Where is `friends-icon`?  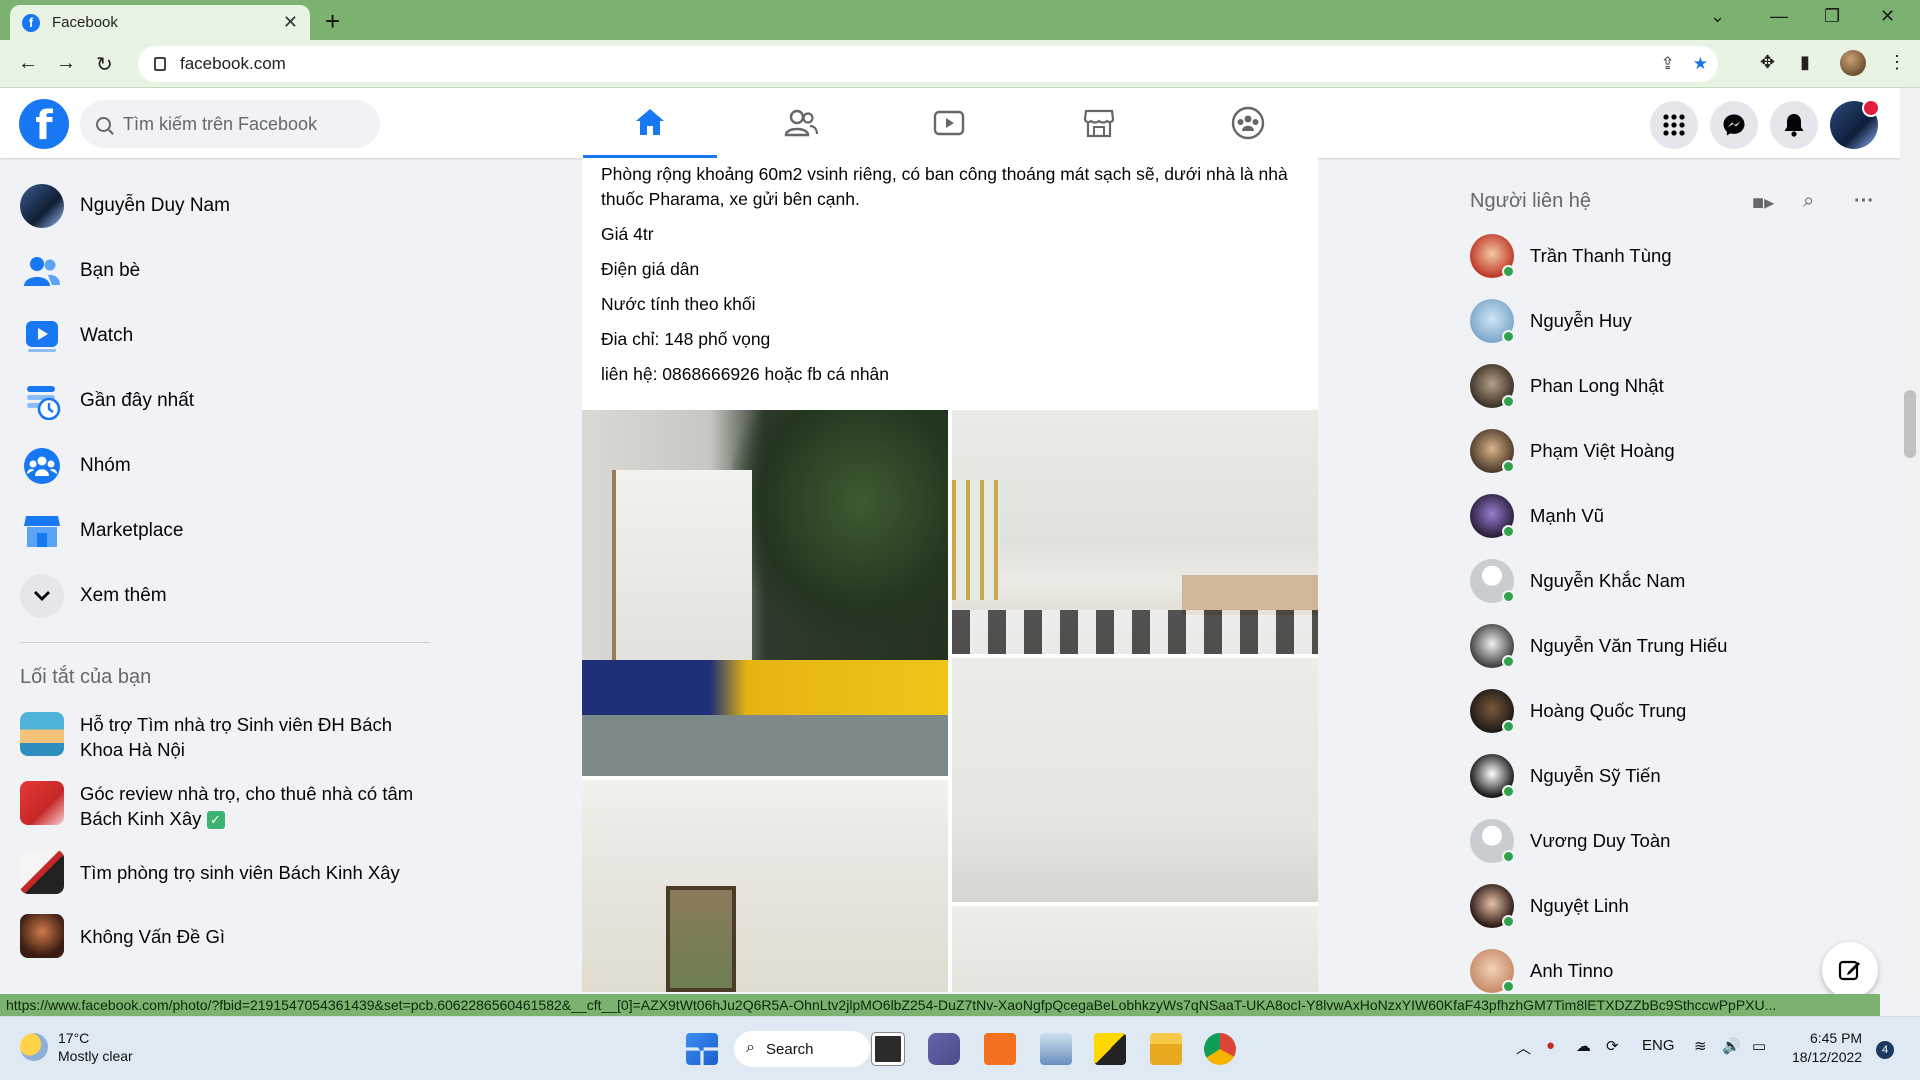
friends-icon is located at coordinates (42, 271).